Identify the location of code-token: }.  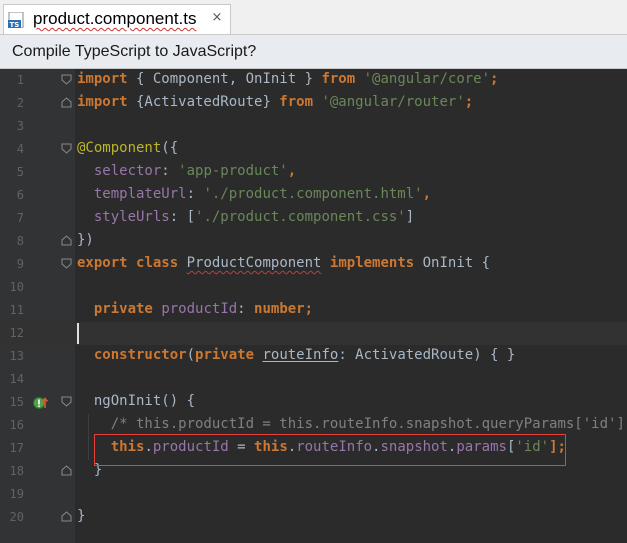
(81, 516).